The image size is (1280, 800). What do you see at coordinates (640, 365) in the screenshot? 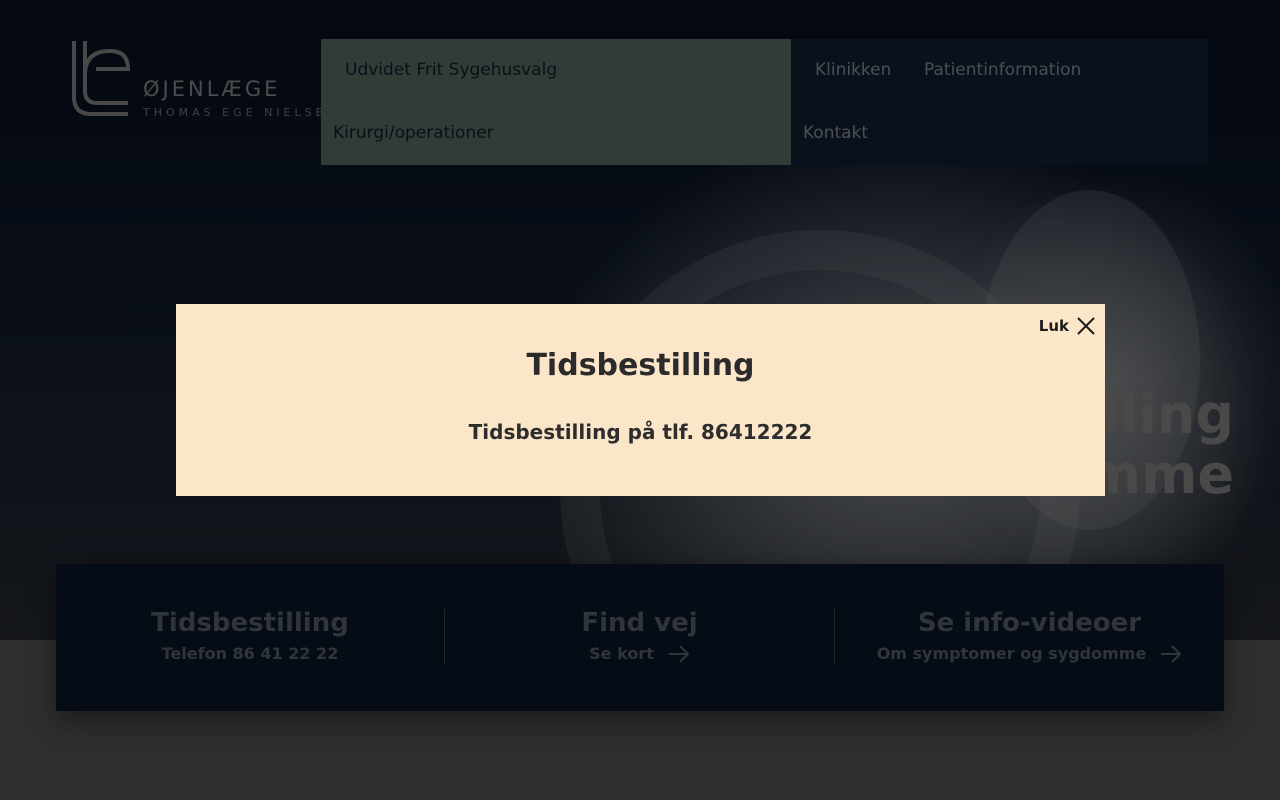
I see `modal-title: Tidsbestilling` at bounding box center [640, 365].